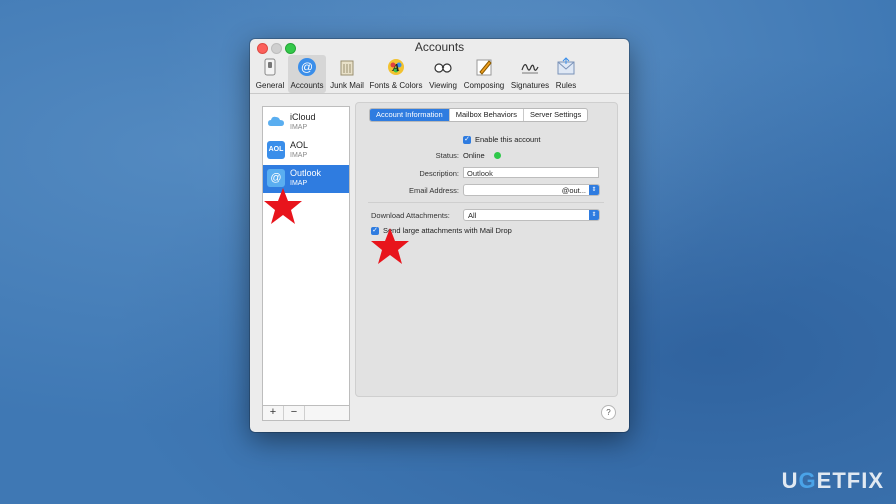 The image size is (896, 504). I want to click on trash-icon, so click(347, 68).